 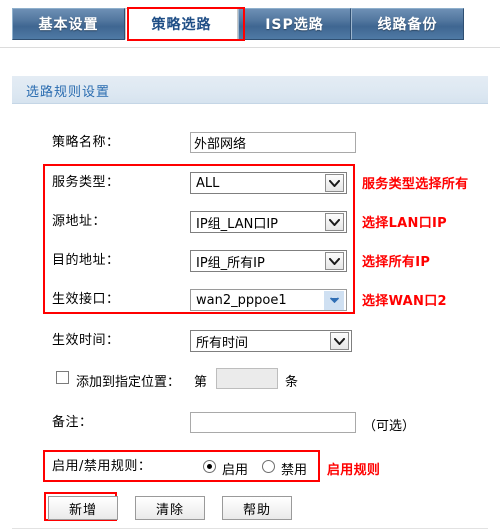 I want to click on radio-disable, so click(x=268, y=466).